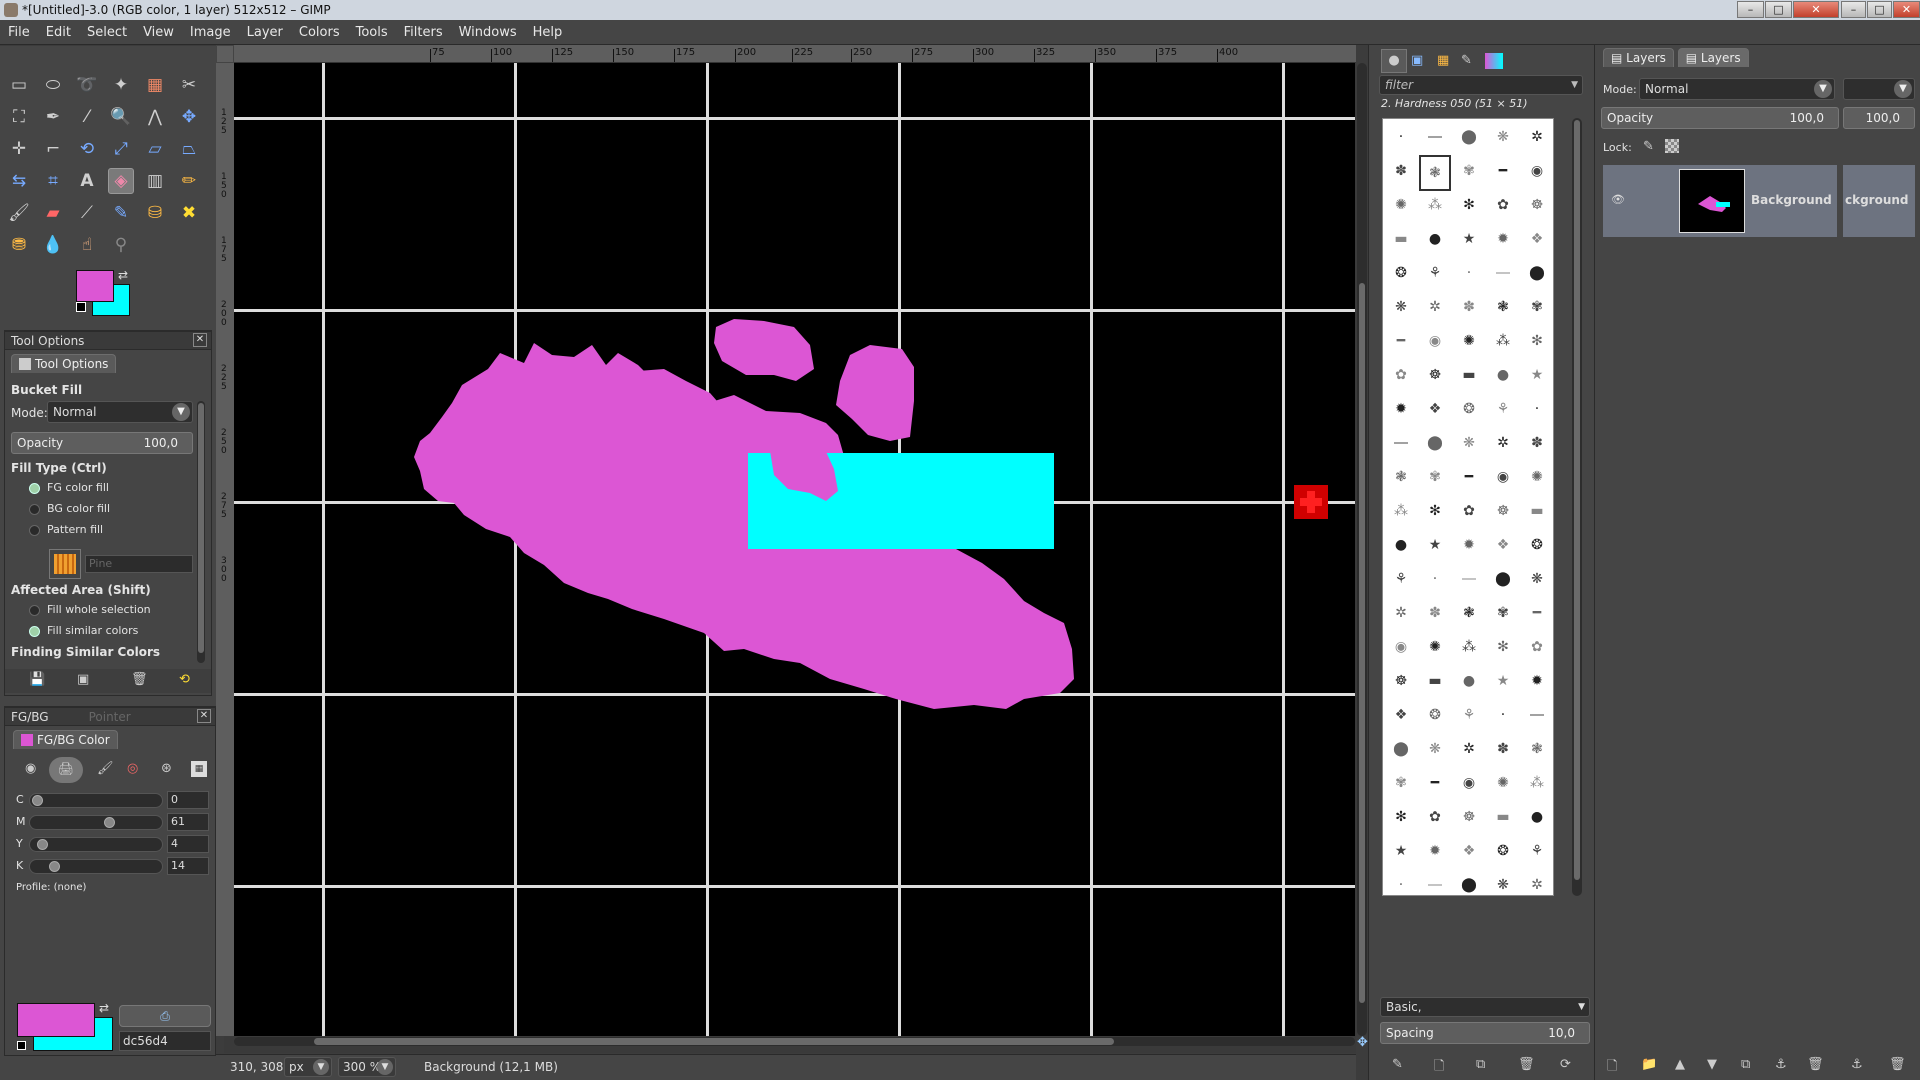  What do you see at coordinates (155, 213) in the screenshot?
I see `clone-icon: ⛁` at bounding box center [155, 213].